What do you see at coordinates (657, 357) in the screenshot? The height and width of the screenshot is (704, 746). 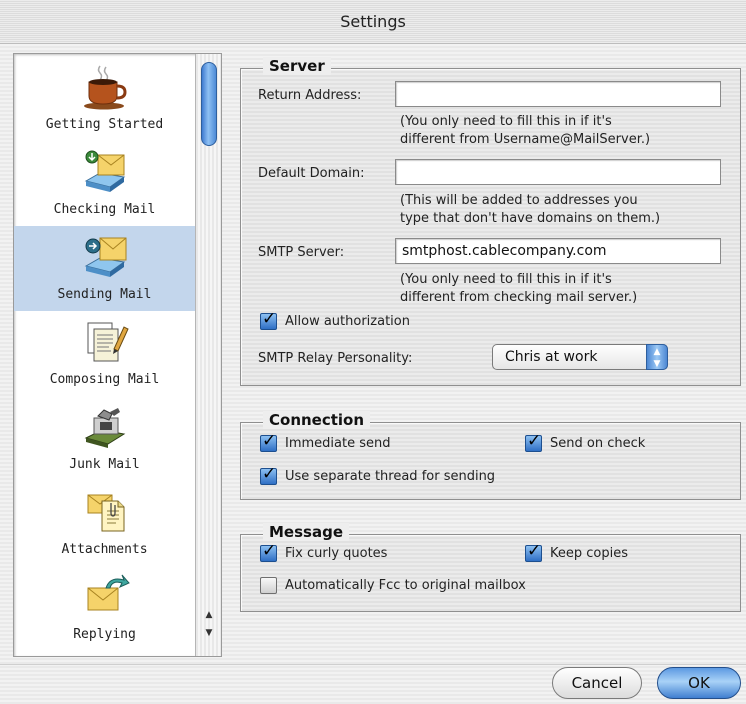 I see `popup-arrows-icon: ▲ ▼` at bounding box center [657, 357].